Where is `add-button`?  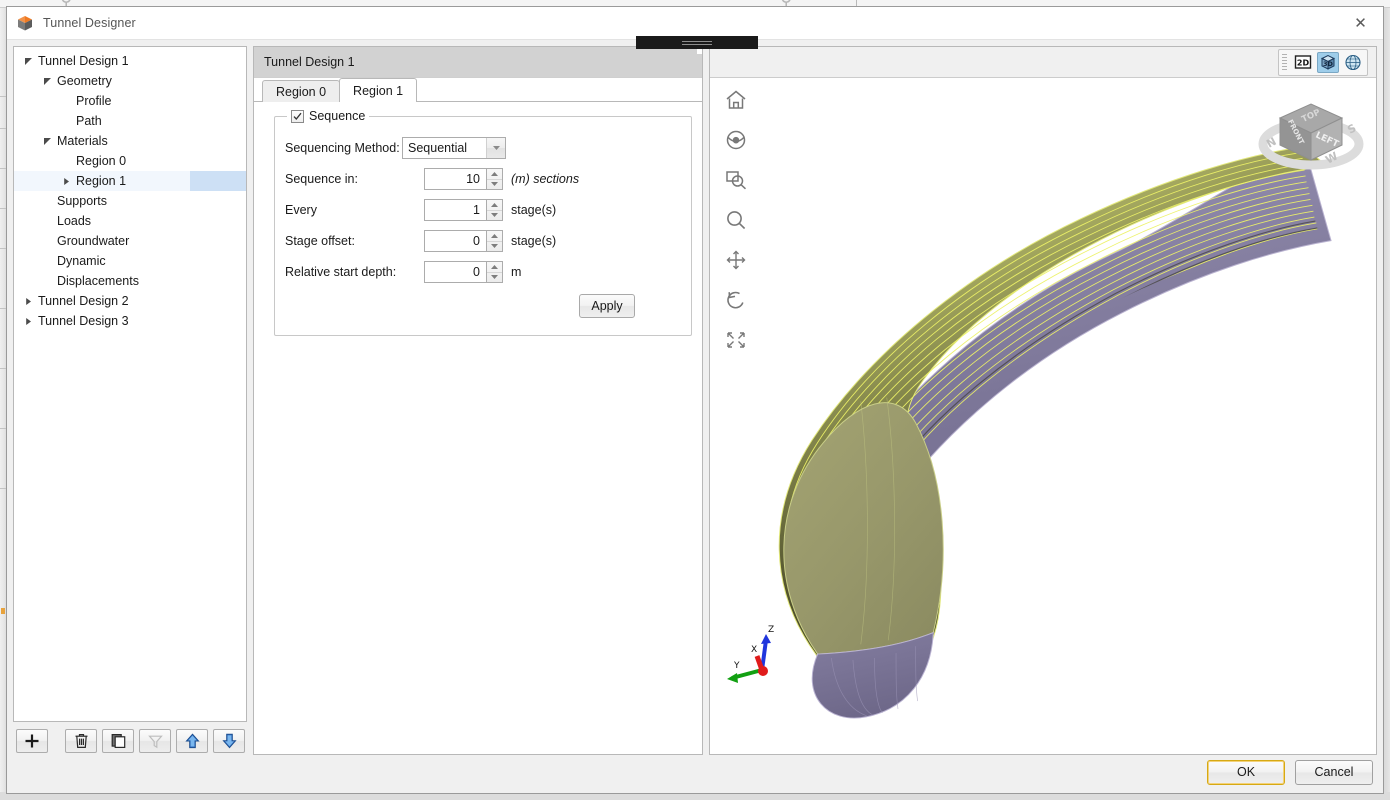
add-button is located at coordinates (32, 741).